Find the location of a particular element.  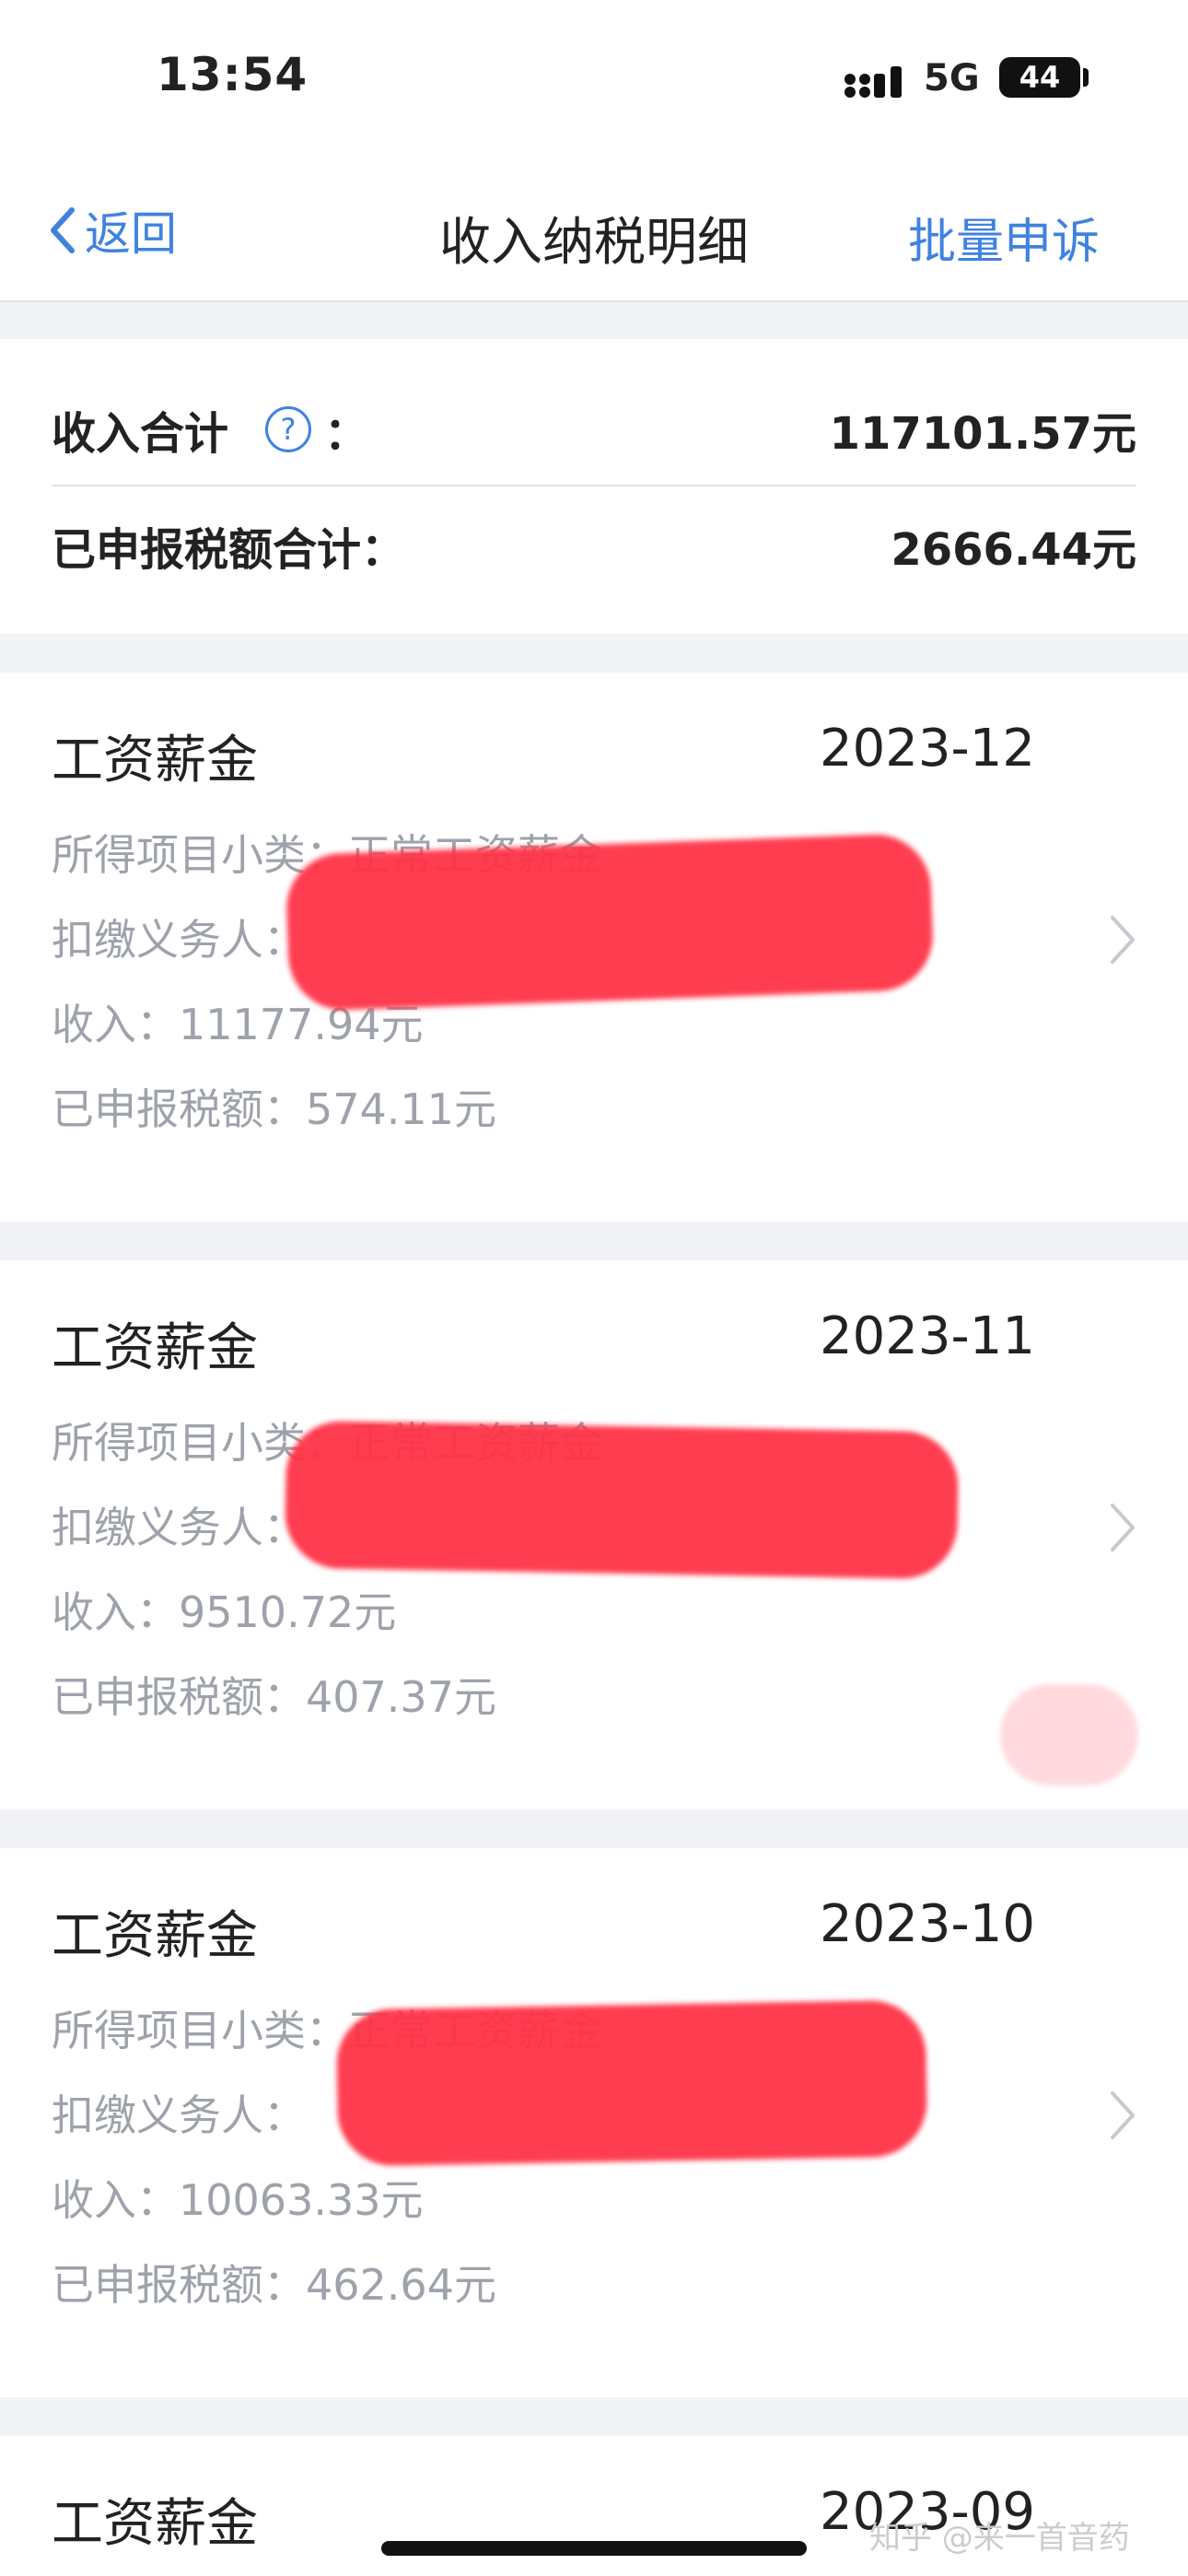

colon: ： is located at coordinates (346, 434).